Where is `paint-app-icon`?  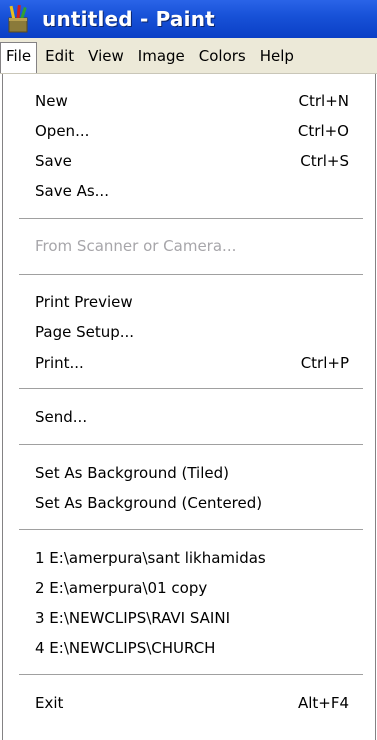
paint-app-icon is located at coordinates (20, 19).